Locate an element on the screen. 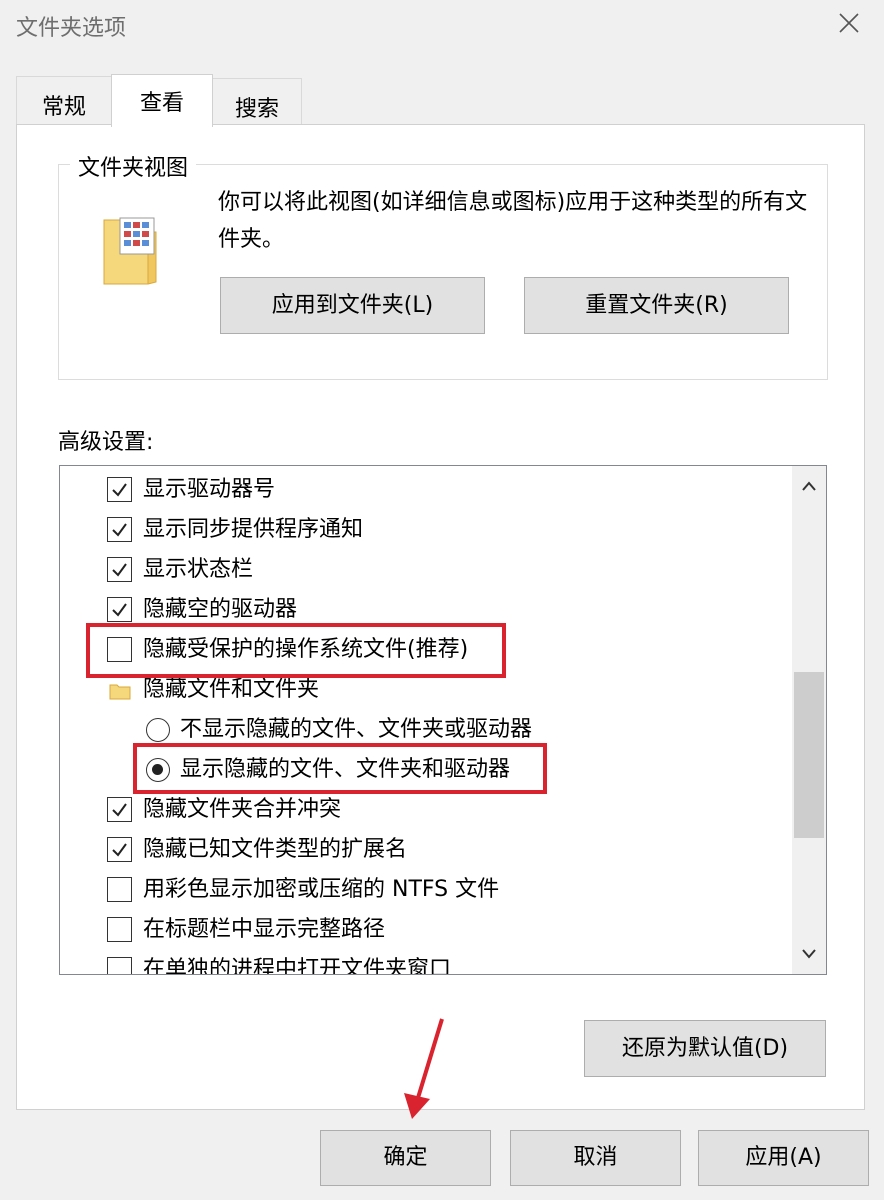  chevron-down-icon is located at coordinates (809, 954).